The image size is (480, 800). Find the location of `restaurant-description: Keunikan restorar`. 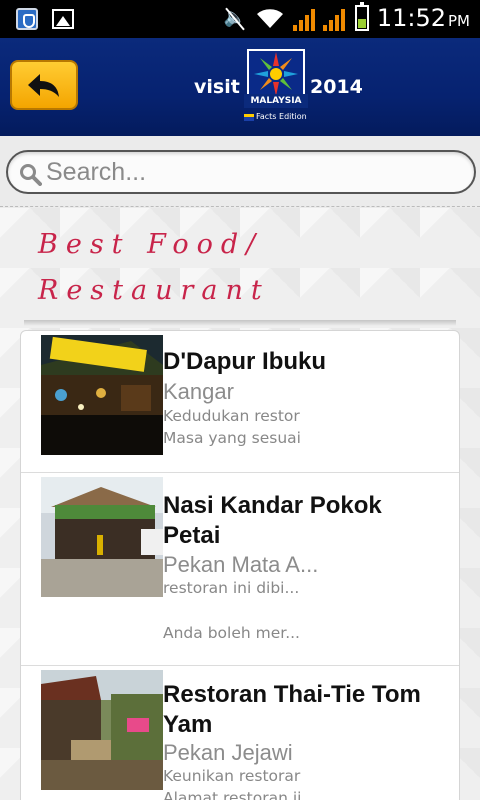

restaurant-description: Keunikan restorar is located at coordinates (232, 776).